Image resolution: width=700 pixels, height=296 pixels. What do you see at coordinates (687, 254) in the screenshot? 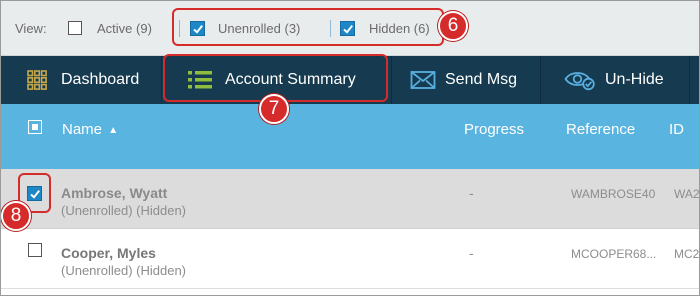
I see `id-value: MC2` at bounding box center [687, 254].